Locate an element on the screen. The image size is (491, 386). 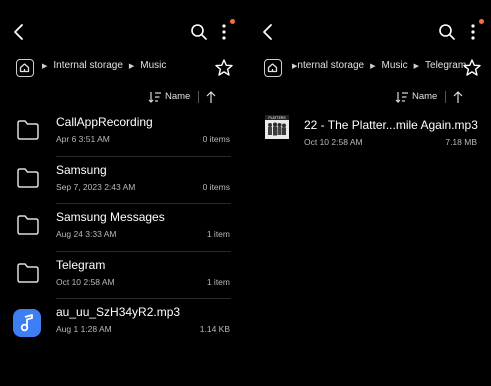
file-name: Samsung is located at coordinates (81, 169).